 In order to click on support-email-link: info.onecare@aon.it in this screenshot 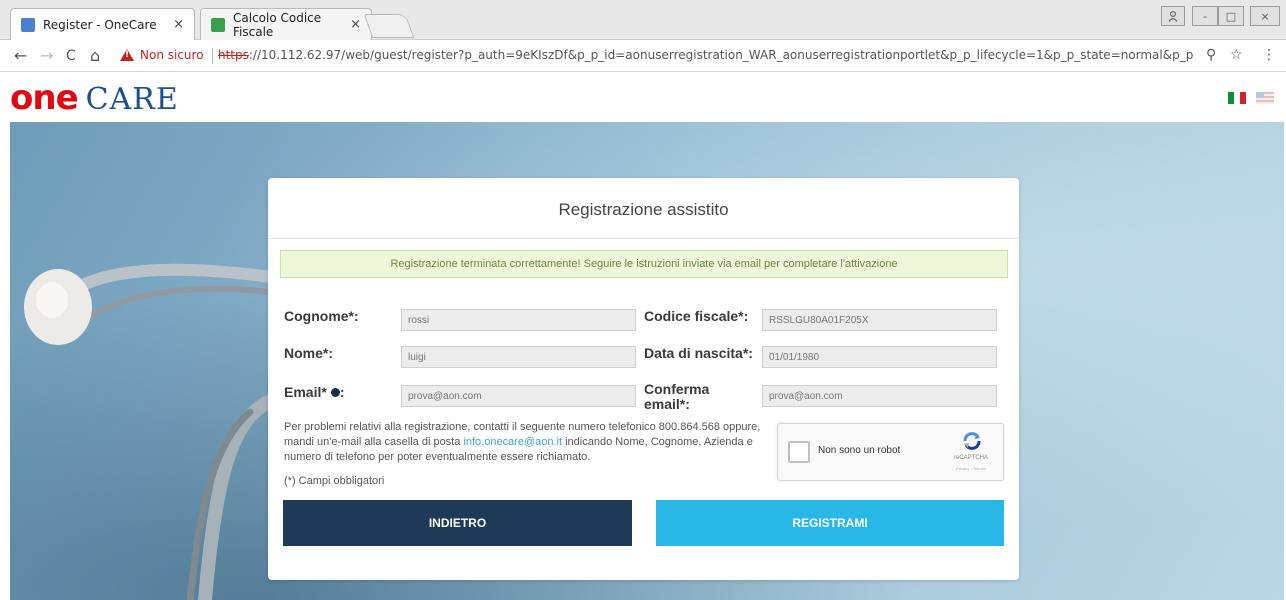, I will do `click(512, 442)`.